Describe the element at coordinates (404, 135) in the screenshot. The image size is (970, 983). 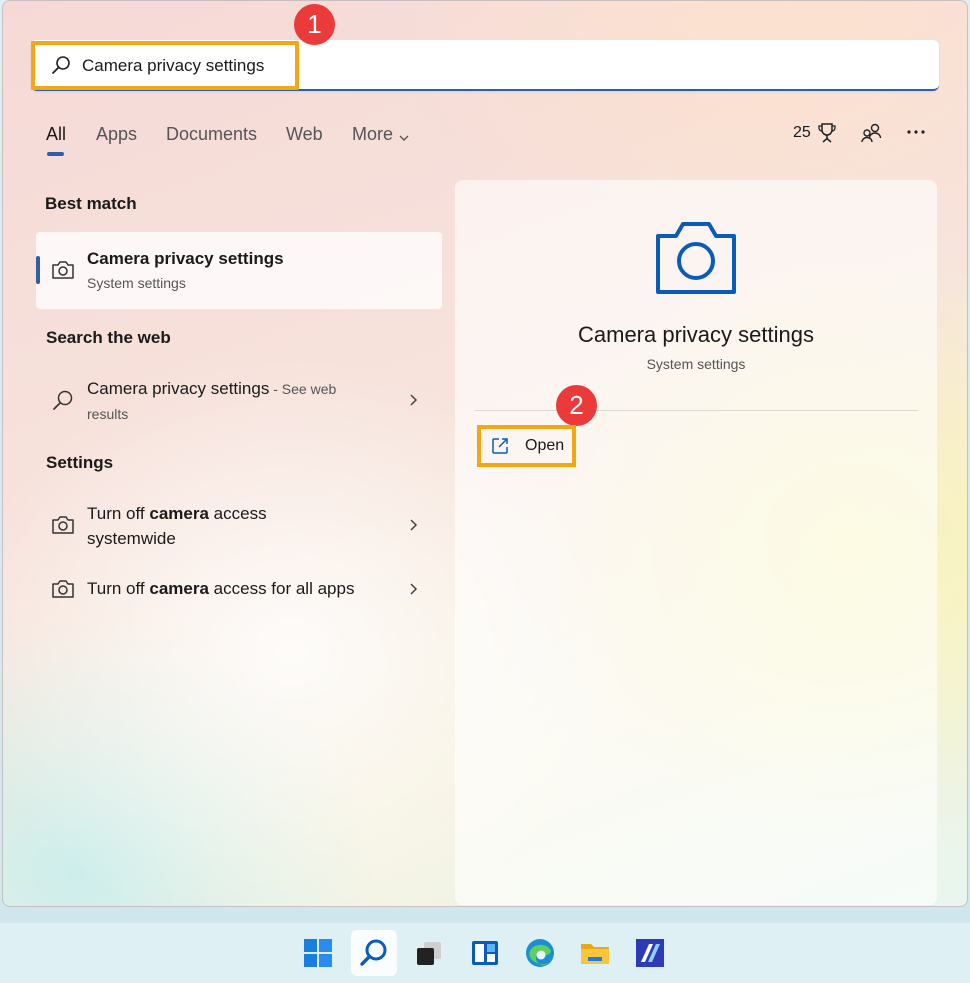
I see `chevron-down-icon` at that location.